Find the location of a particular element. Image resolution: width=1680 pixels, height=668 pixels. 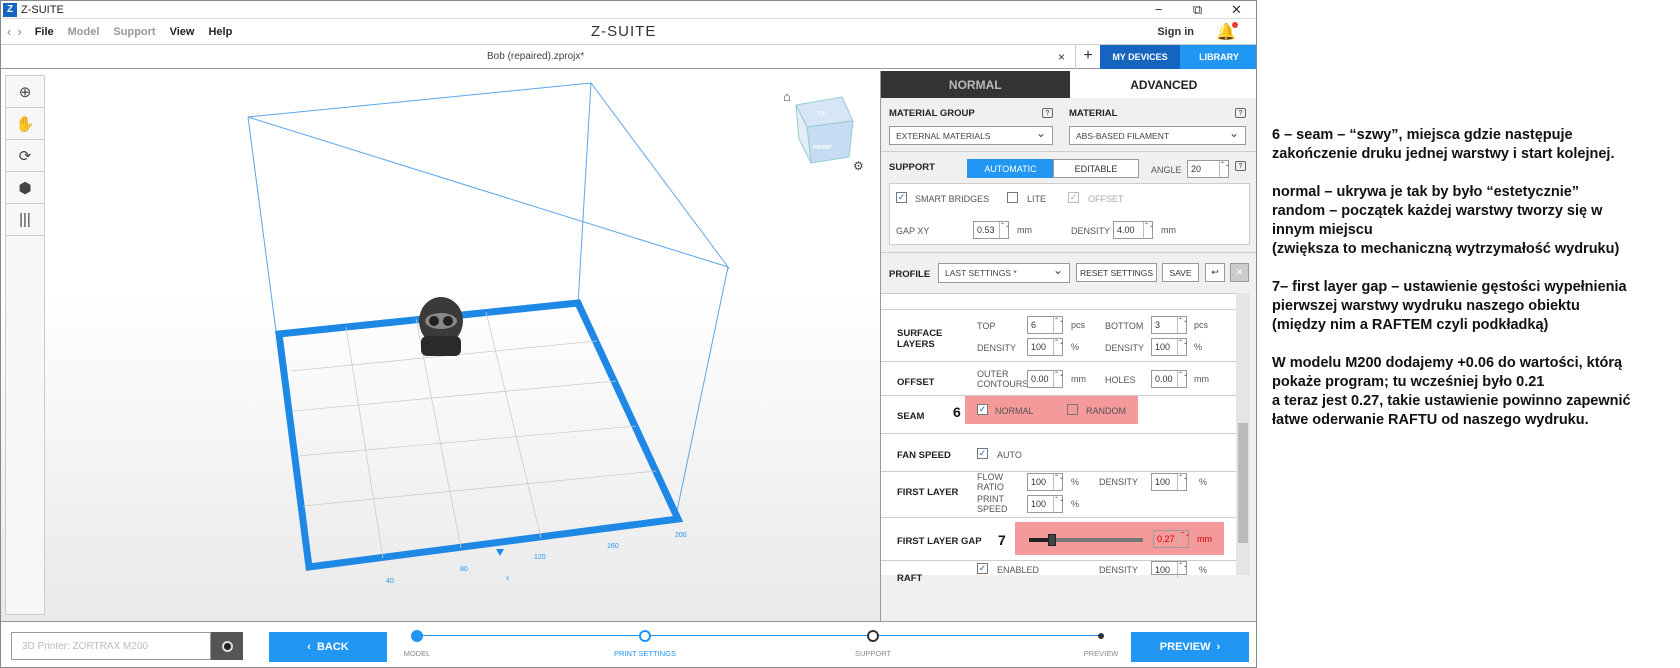

chevron-right-icon: › is located at coordinates (1218, 647).